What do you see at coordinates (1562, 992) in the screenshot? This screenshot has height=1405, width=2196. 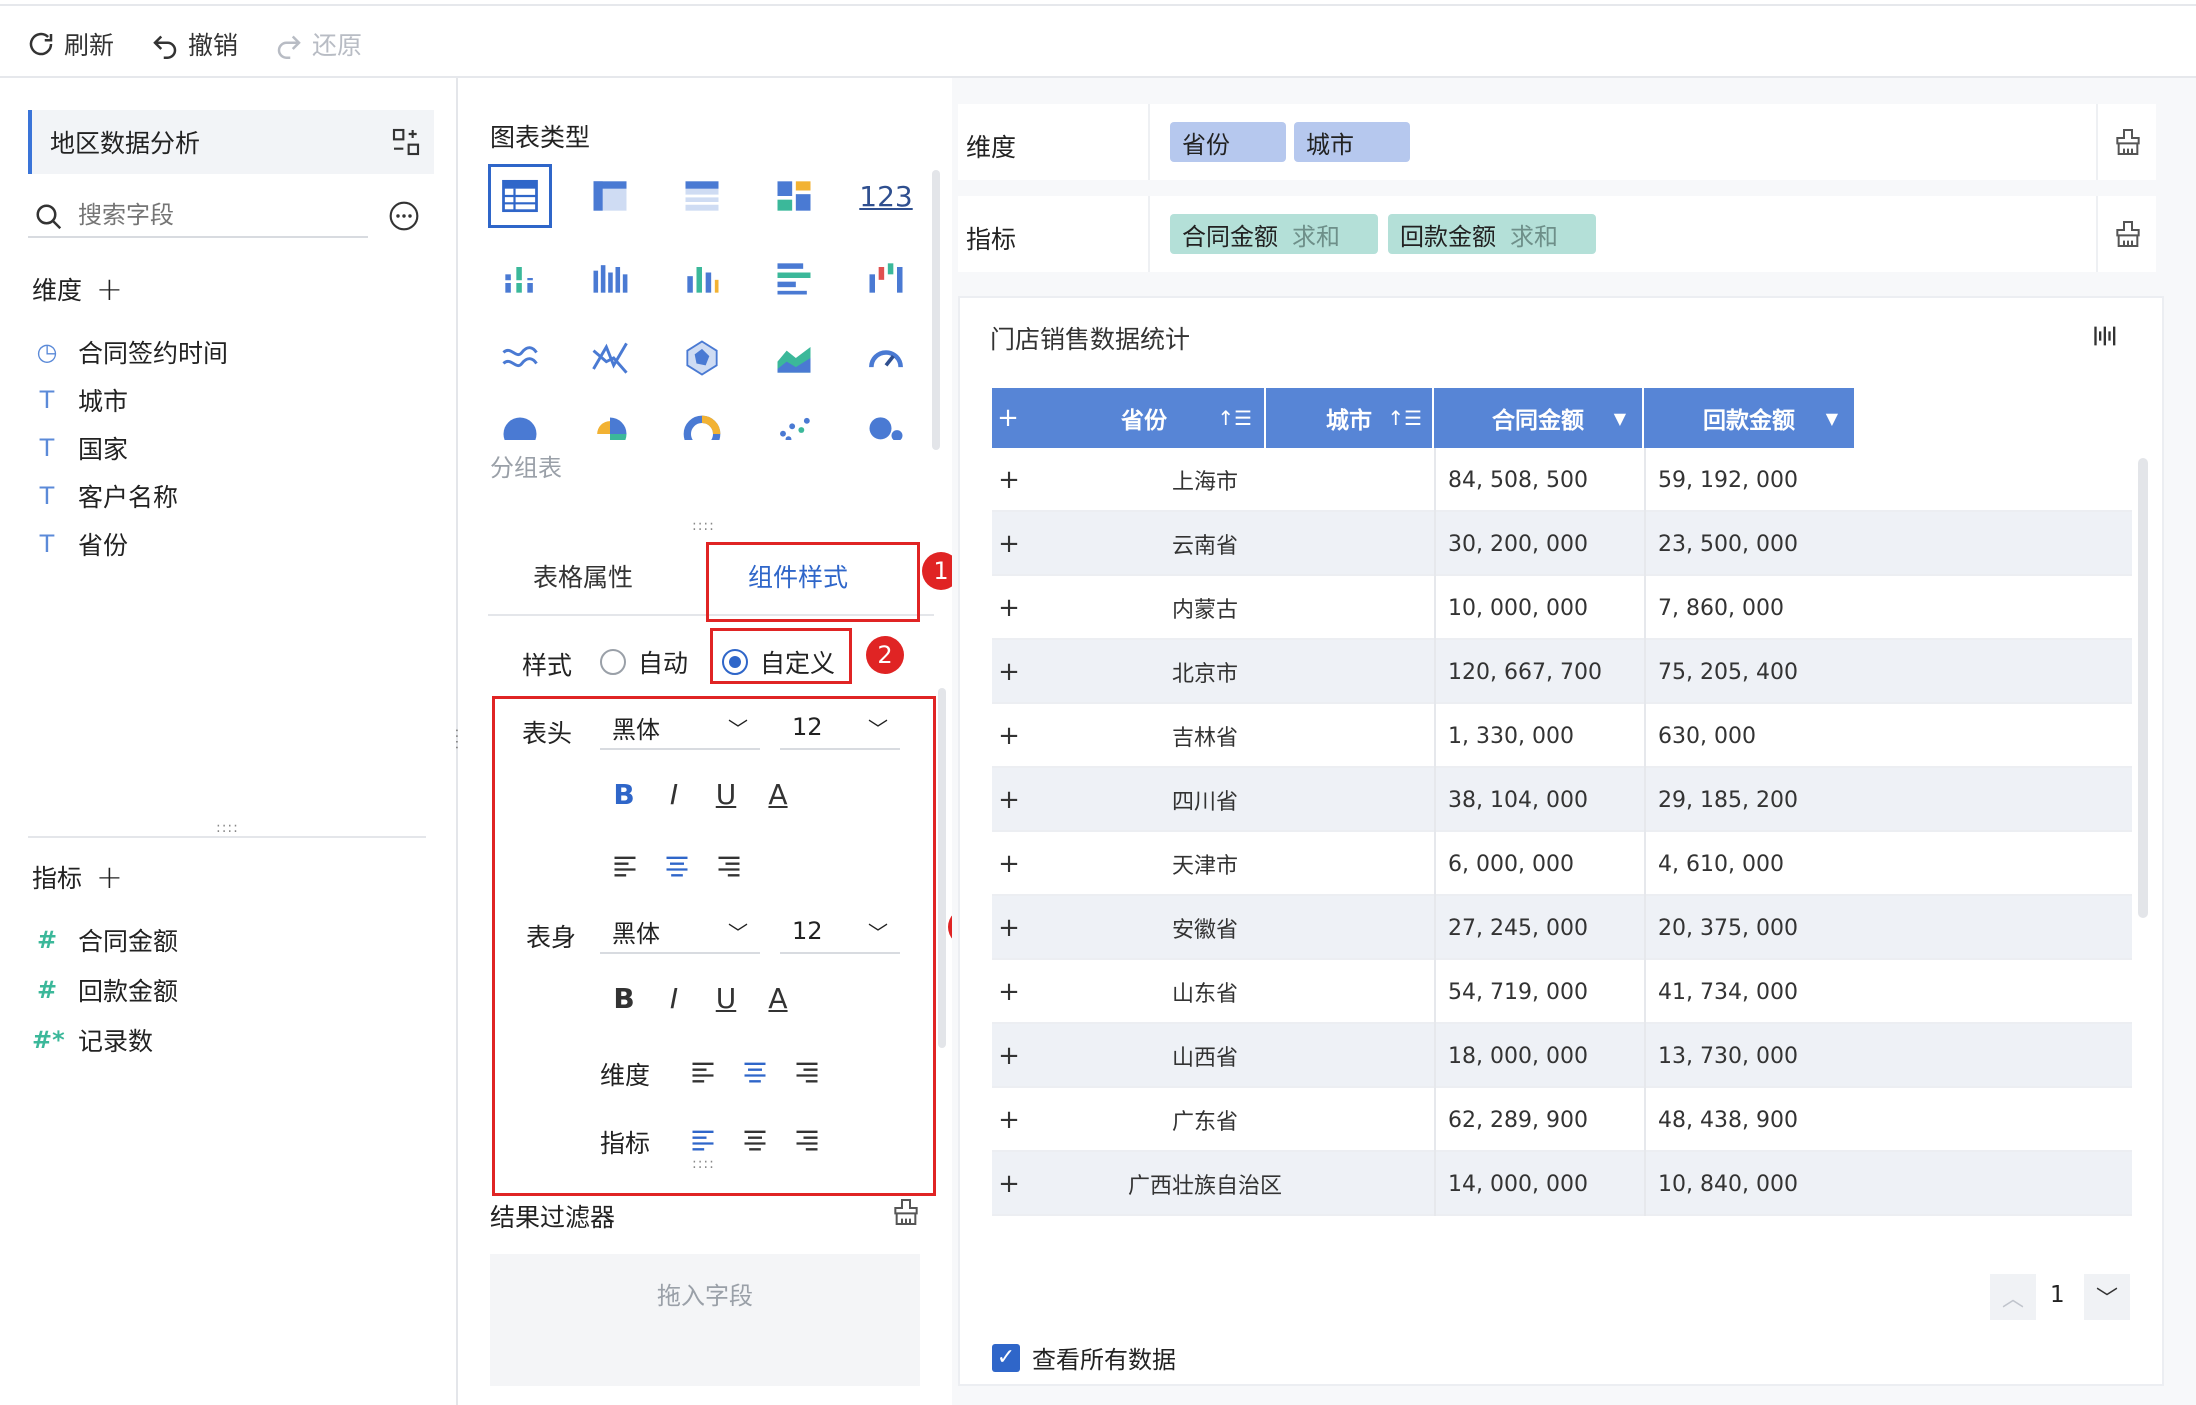 I see `table-row: + 山东省 54, 719, 000 41, 734, 000` at bounding box center [1562, 992].